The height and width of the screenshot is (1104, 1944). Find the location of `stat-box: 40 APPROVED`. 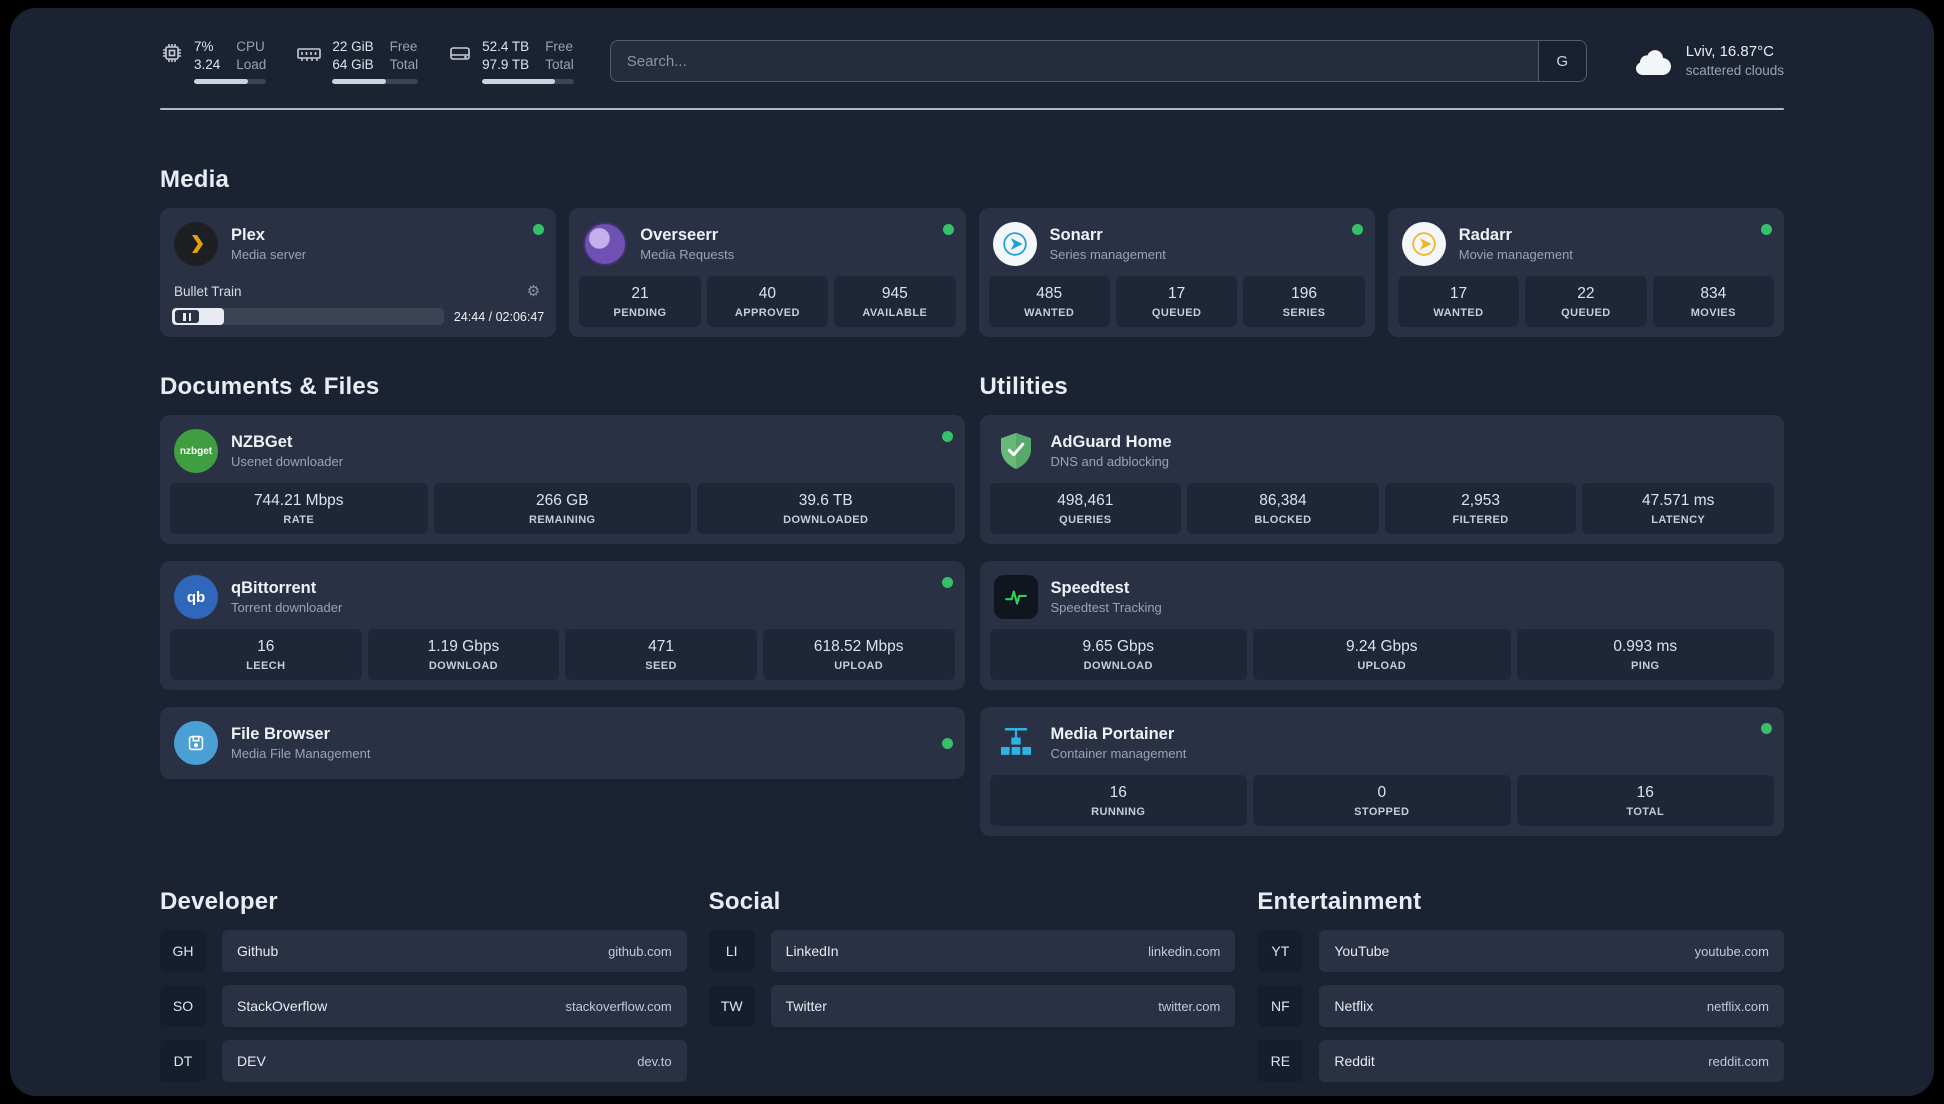

stat-box: 40 APPROVED is located at coordinates (767, 302).